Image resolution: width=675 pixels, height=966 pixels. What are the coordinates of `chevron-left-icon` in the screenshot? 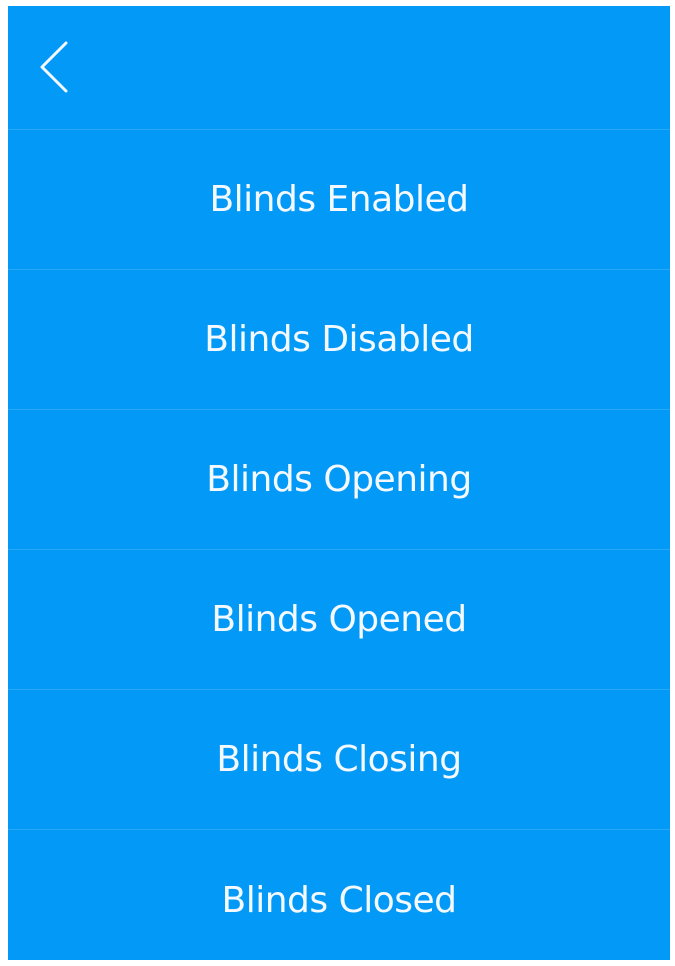 It's located at (54, 67).